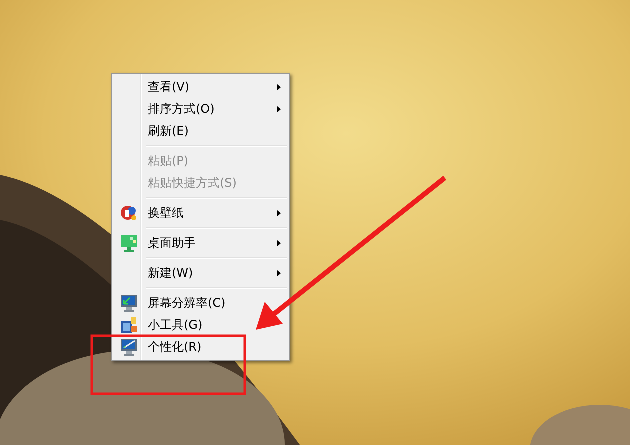  I want to click on menu-item: 个性化(R), so click(200, 347).